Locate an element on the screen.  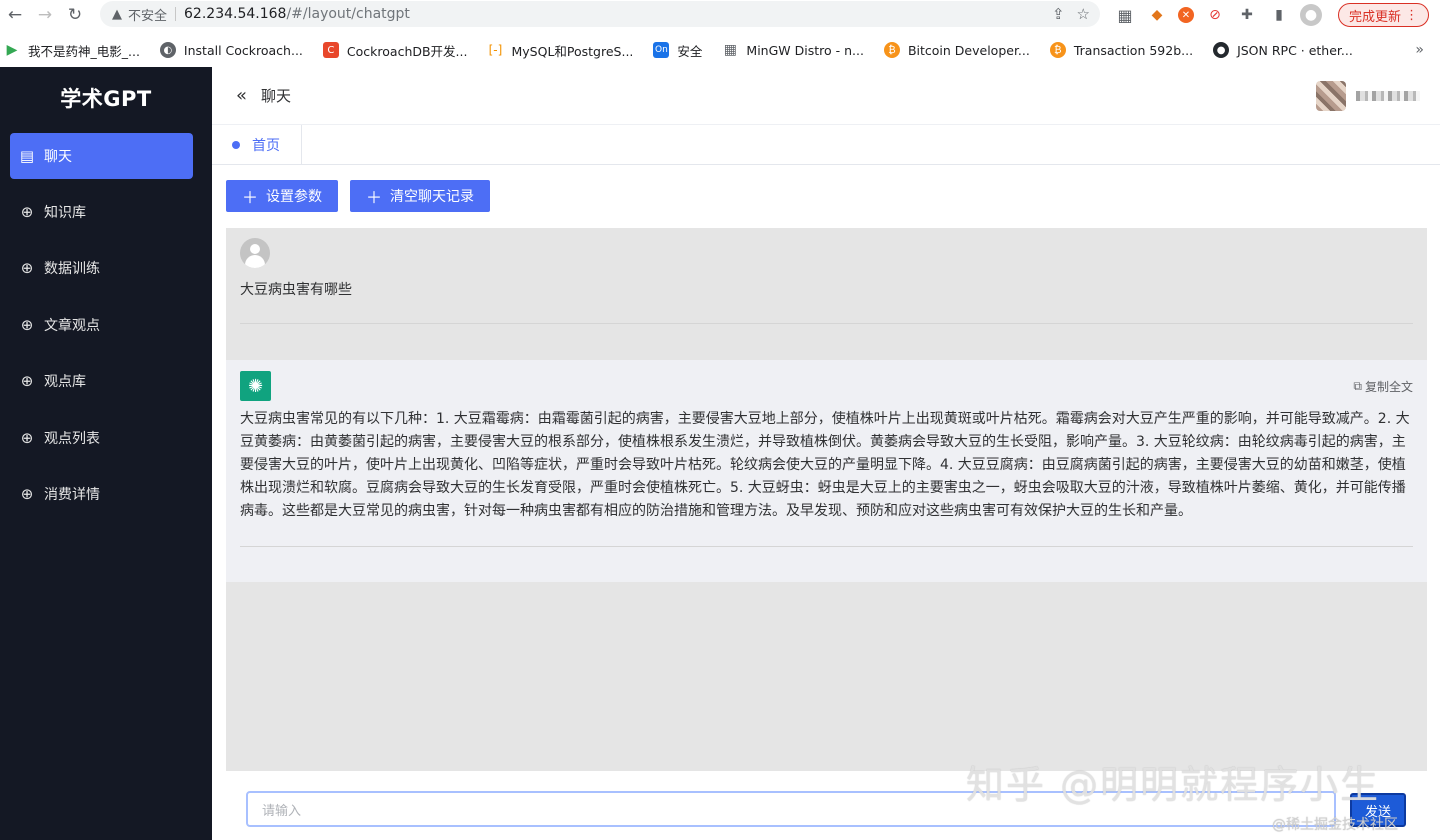
insecure-label: 不安全 is located at coordinates (148, 16).